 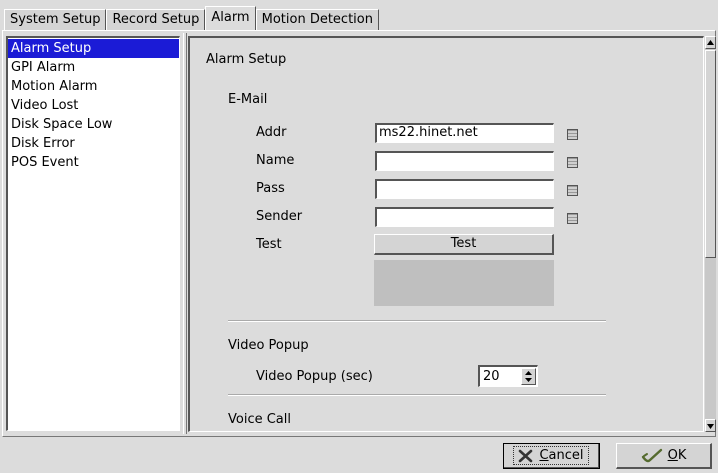 What do you see at coordinates (677, 455) in the screenshot?
I see `ok-label: OK` at bounding box center [677, 455].